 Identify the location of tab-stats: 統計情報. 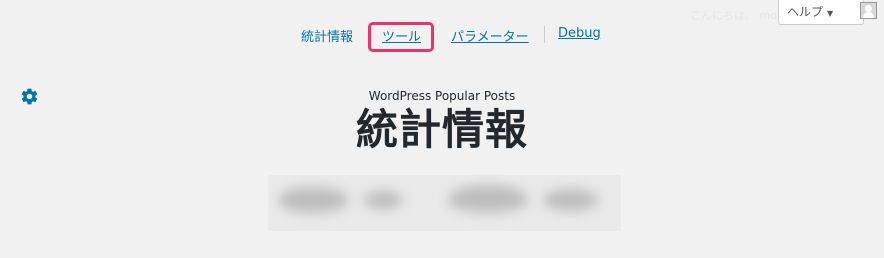
(327, 35).